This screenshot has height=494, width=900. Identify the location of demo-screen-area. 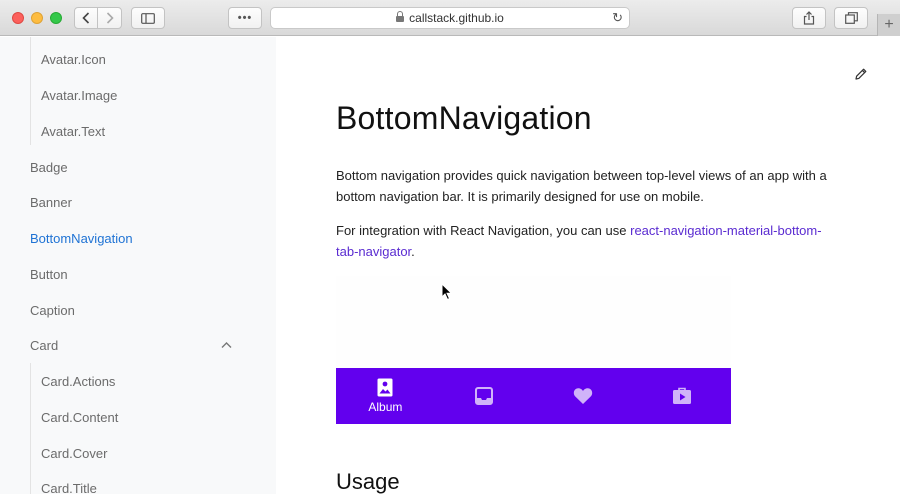
(533, 322).